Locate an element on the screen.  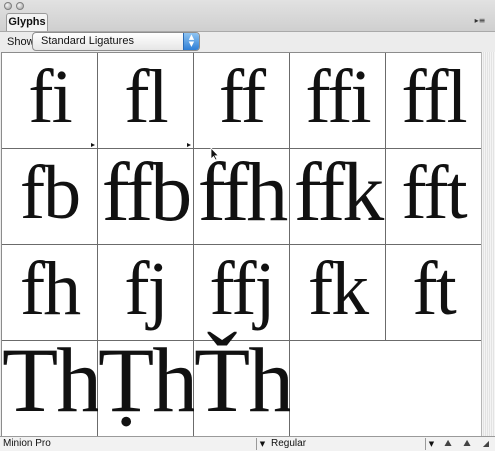
glyph: Ťh is located at coordinates (244, 380).